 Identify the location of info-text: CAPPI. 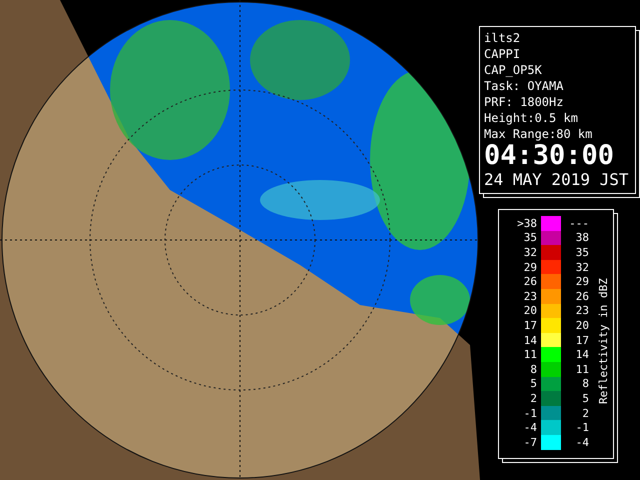
(503, 54).